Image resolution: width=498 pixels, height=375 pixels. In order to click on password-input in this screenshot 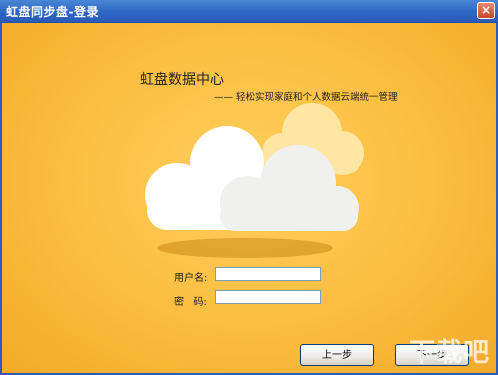, I will do `click(268, 297)`.